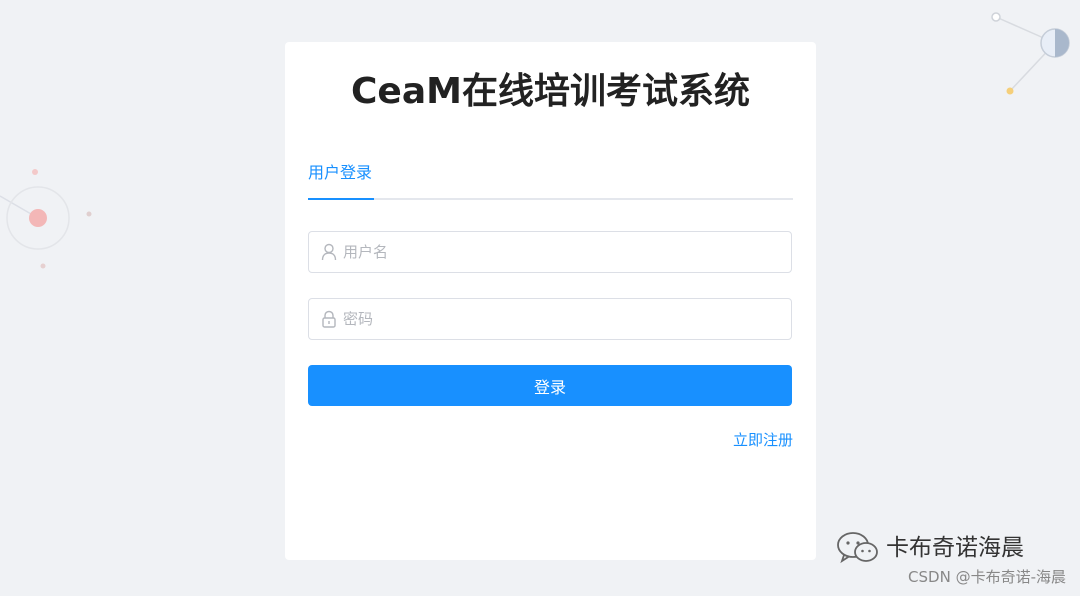 This screenshot has height=596, width=1080. What do you see at coordinates (46, 219) in the screenshot?
I see `decorative-molecule-left` at bounding box center [46, 219].